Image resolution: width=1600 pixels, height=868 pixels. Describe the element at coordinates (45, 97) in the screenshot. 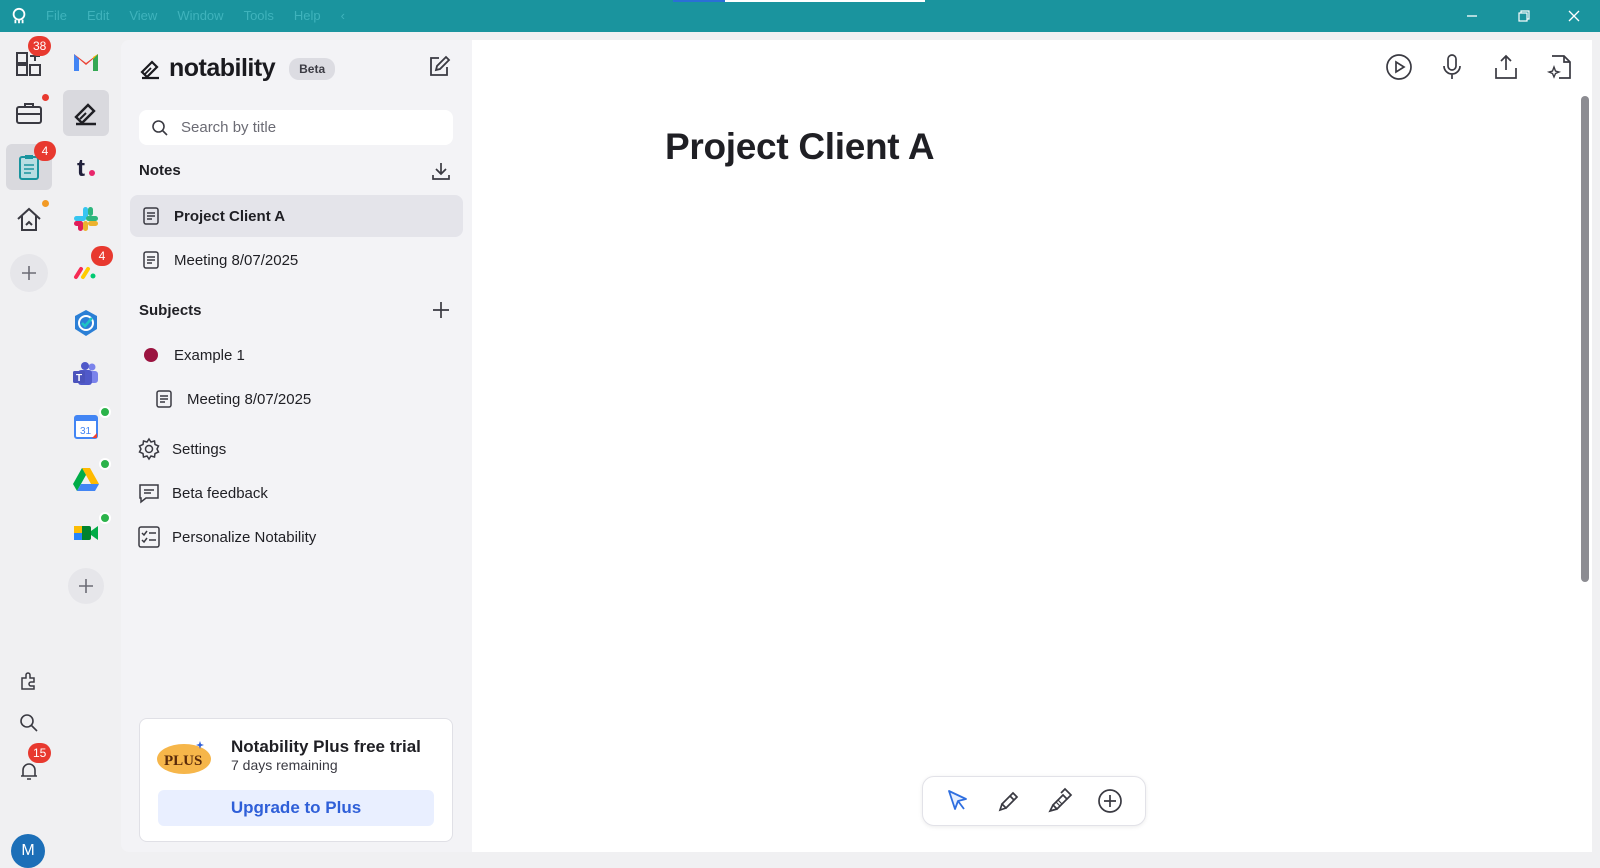

I see `briefcase-dot` at that location.